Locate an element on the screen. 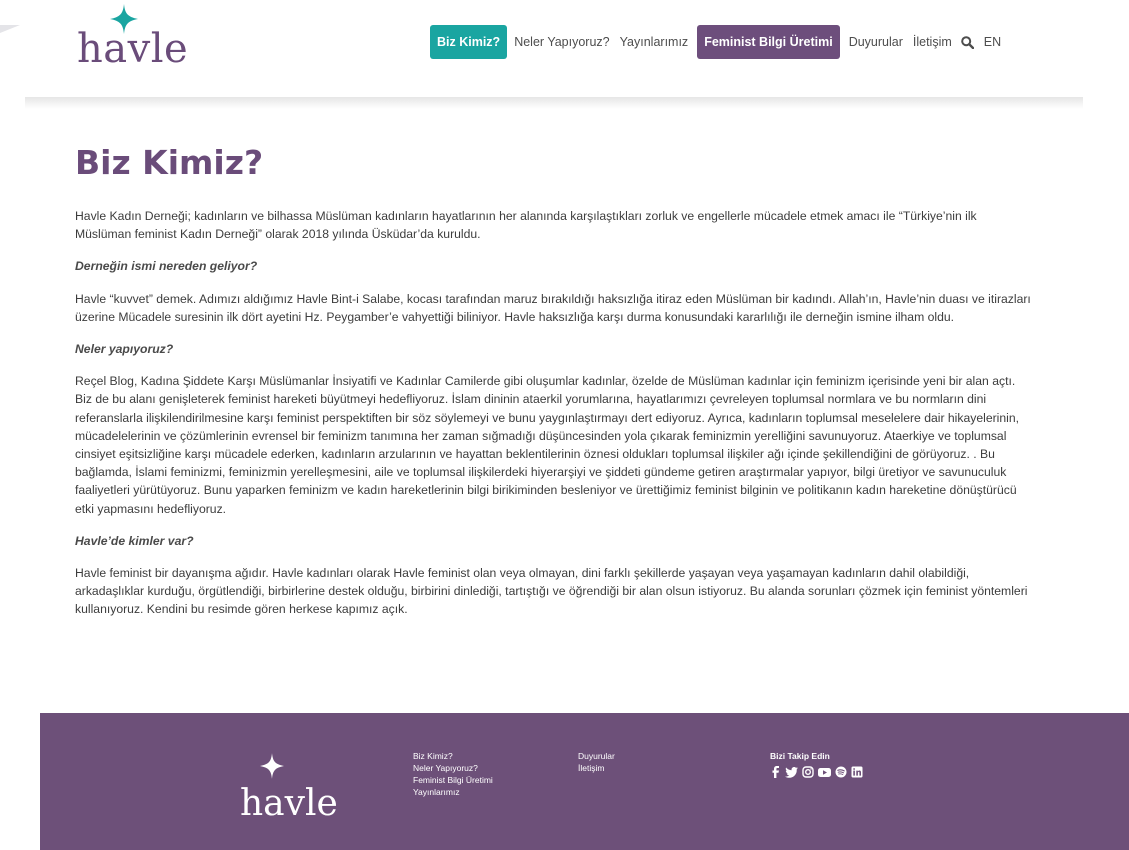 This screenshot has height=850, width=1129. linkedin-icon is located at coordinates (857, 772).